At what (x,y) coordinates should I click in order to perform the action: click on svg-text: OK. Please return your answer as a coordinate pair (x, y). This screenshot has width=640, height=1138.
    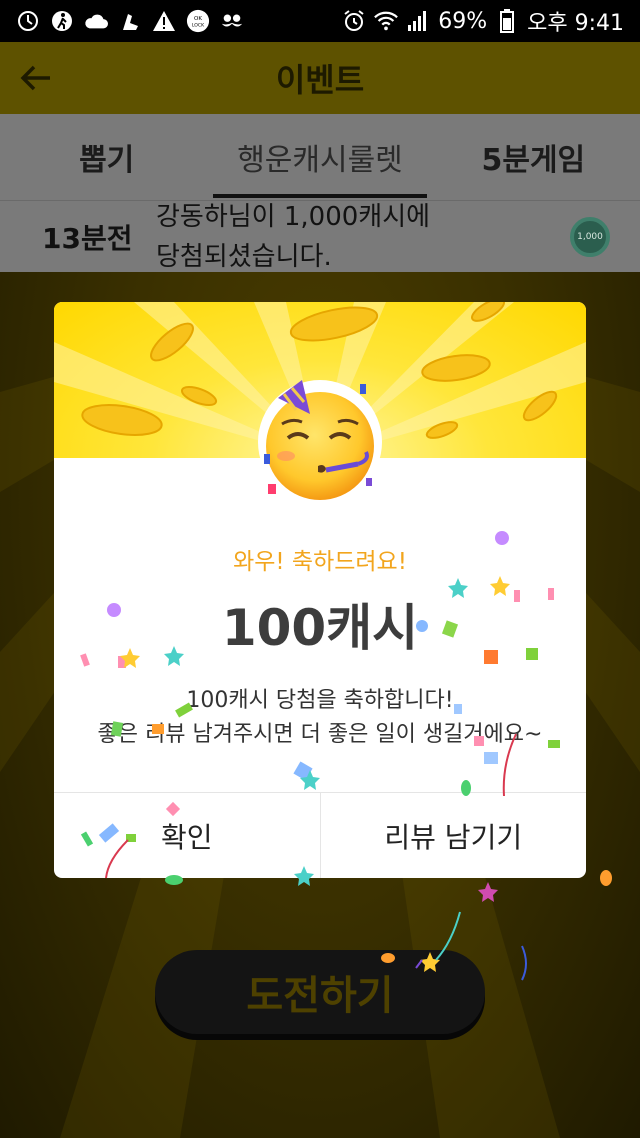
    Looking at the image, I should click on (198, 19).